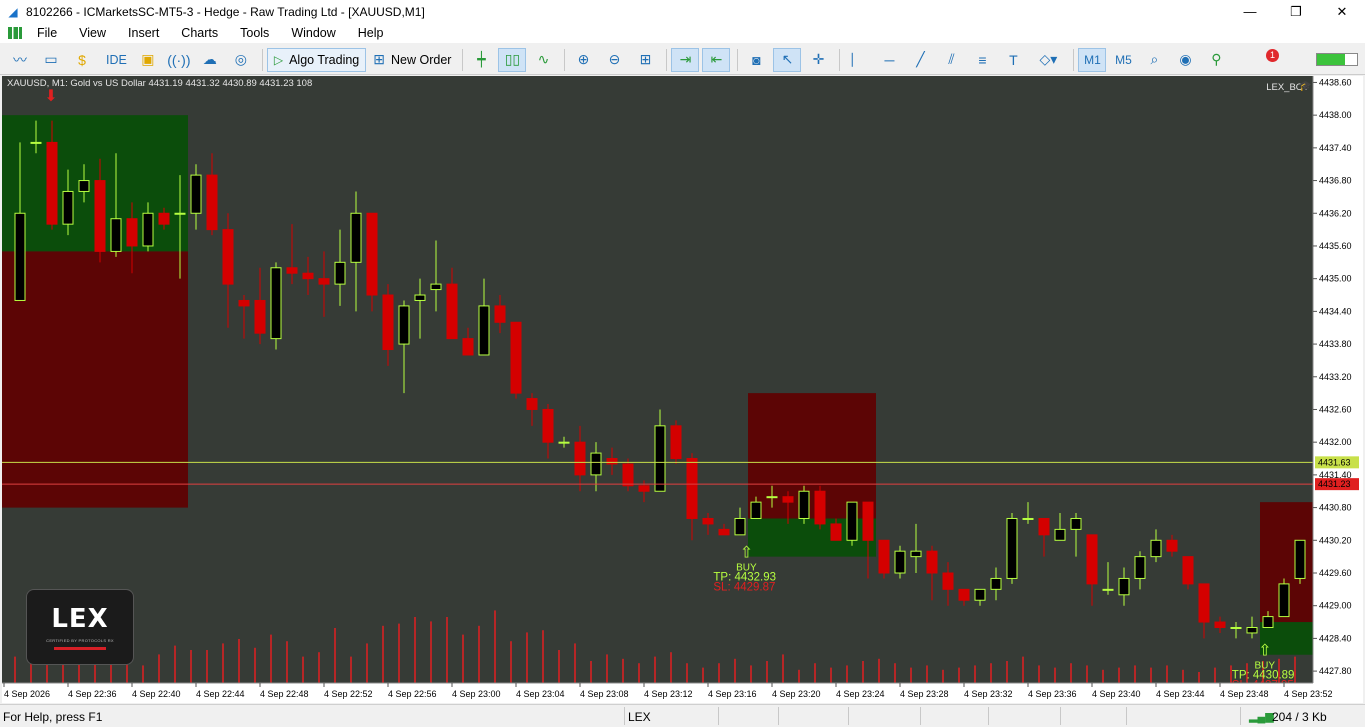 This screenshot has width=1365, height=727. I want to click on status-bar: For Help, press F1 LEX ▂▄▆ 204 / 3 Kb, so click(682, 715).